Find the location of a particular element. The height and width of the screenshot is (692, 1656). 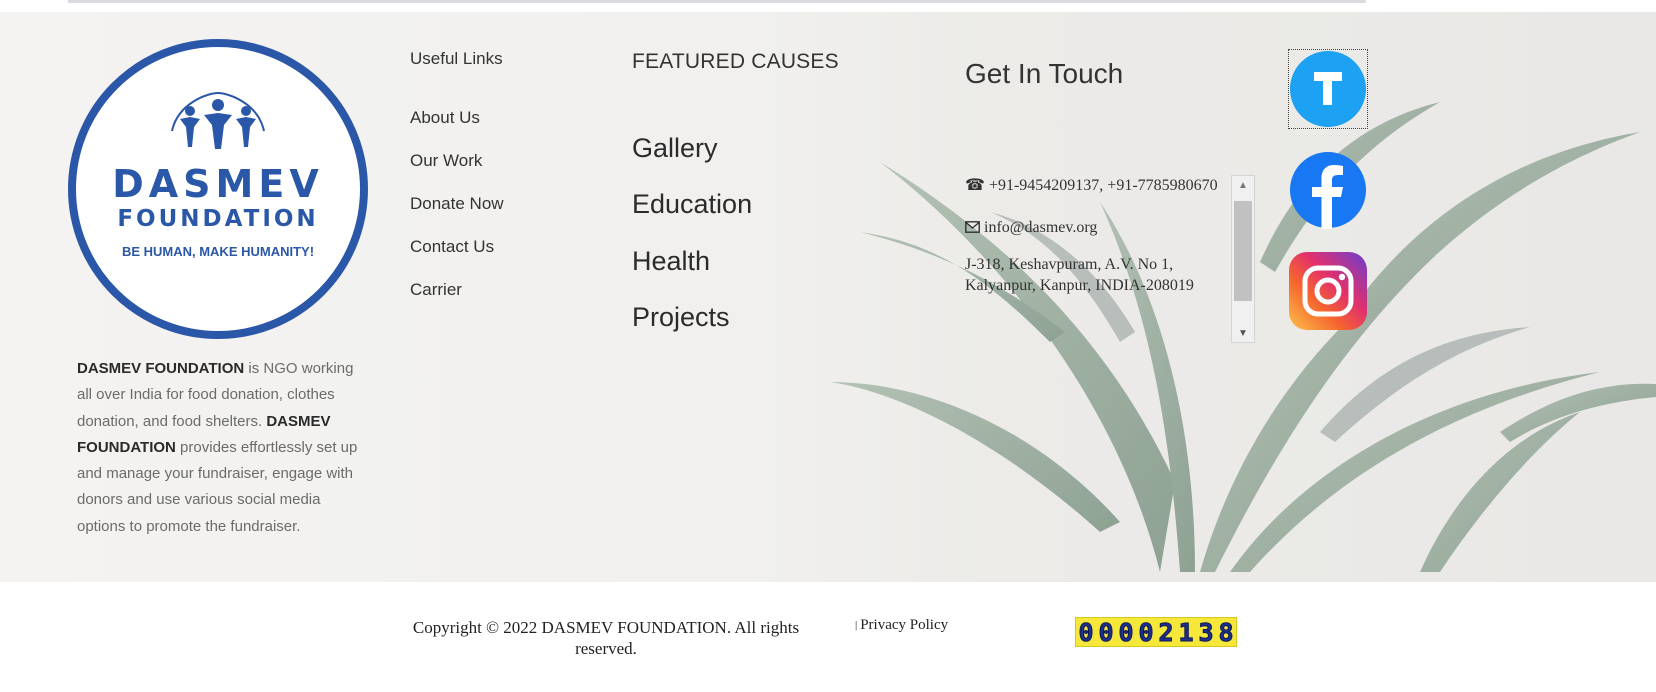

cause-gallery: Gallery is located at coordinates (675, 148).